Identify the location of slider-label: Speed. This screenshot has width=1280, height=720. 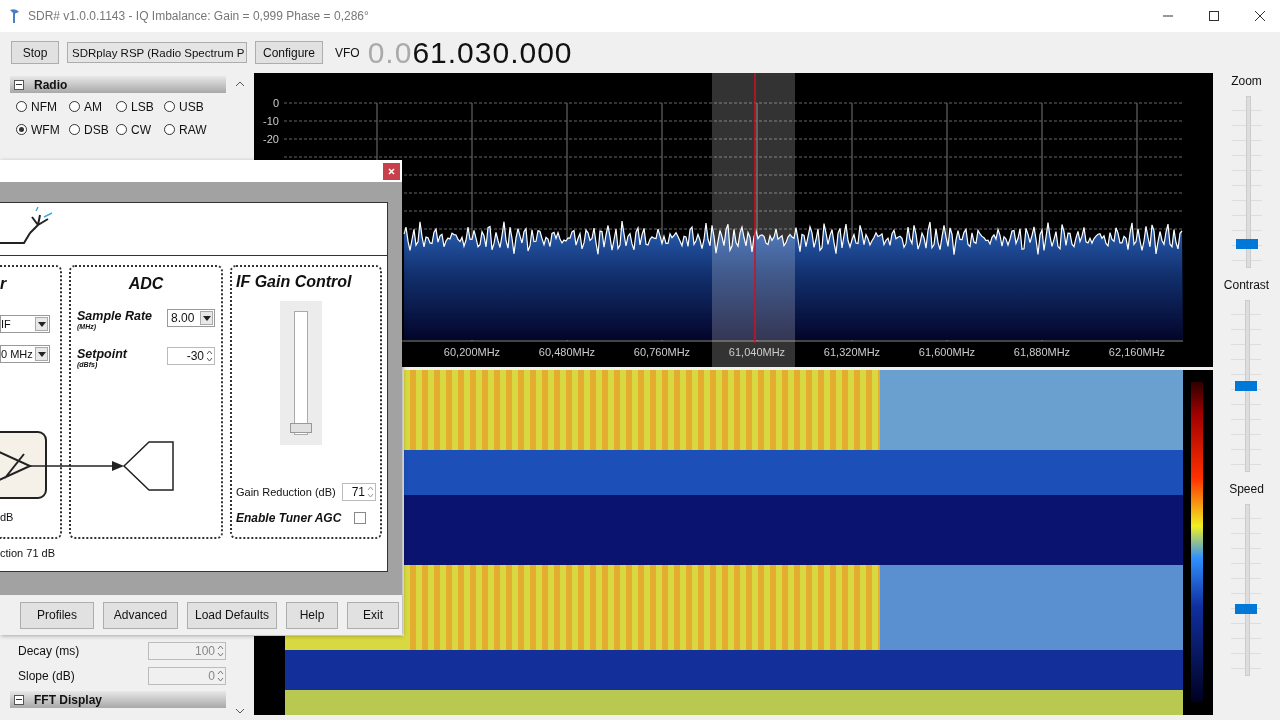
(1246, 490).